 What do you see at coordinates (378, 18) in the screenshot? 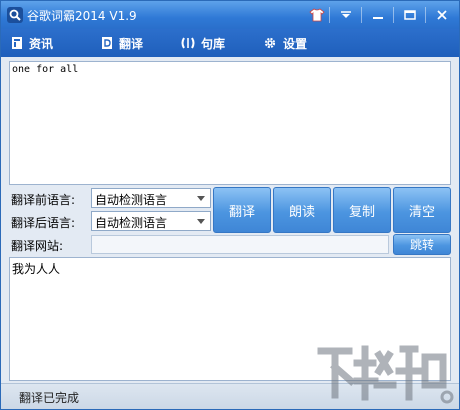
I see `minimize-icon` at bounding box center [378, 18].